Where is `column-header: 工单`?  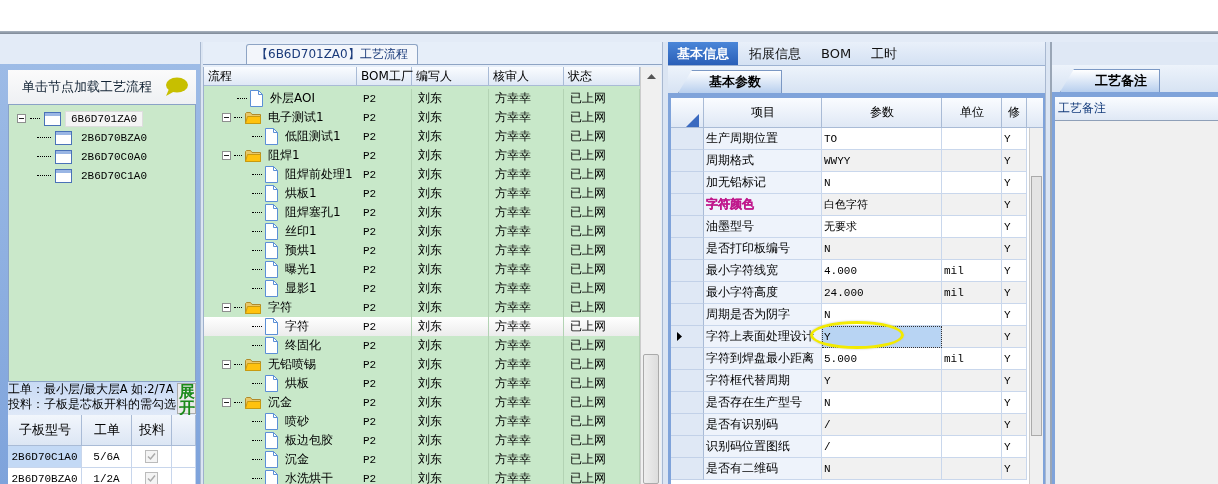 column-header: 工单 is located at coordinates (107, 430).